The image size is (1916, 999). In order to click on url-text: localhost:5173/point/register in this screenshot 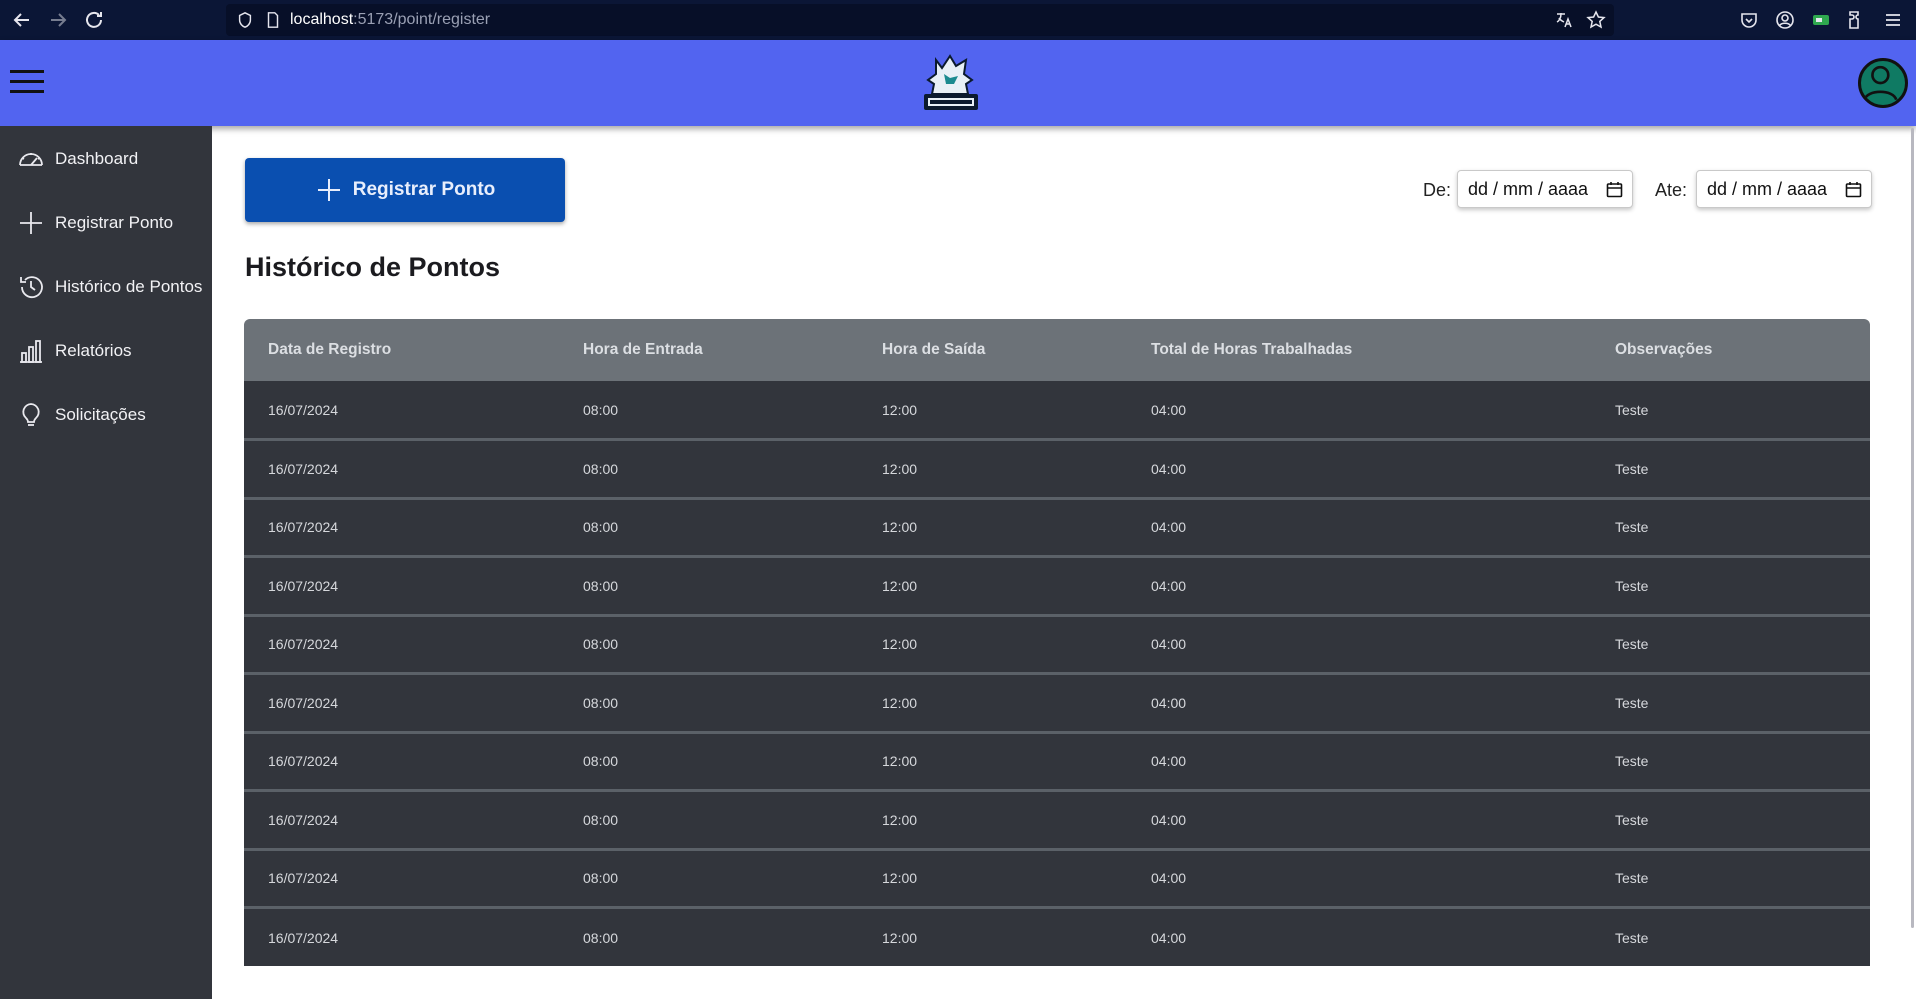, I will do `click(390, 20)`.